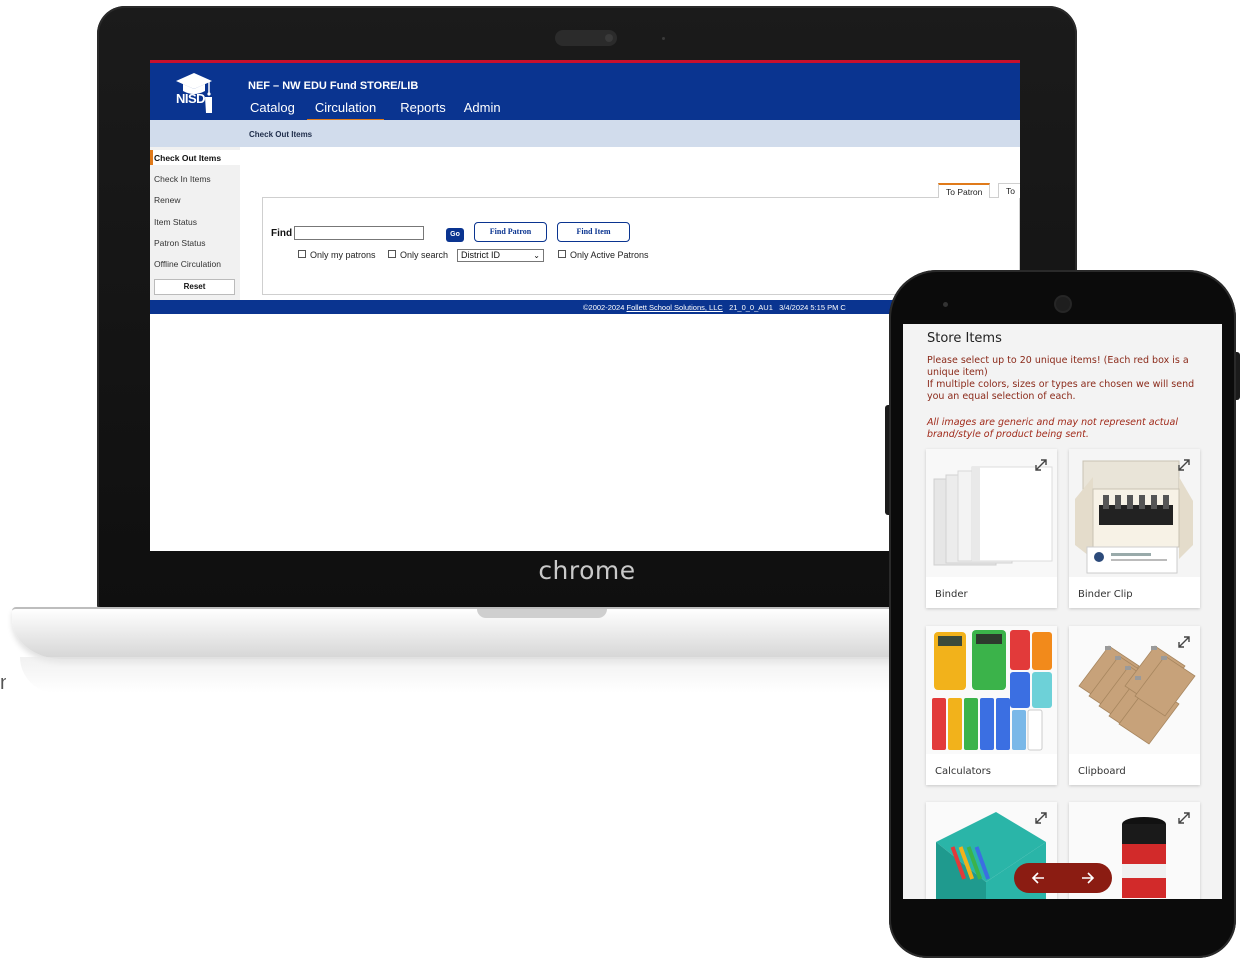 The image size is (1243, 958). Describe the element at coordinates (167, 200) in the screenshot. I see `sidebar-item-renew: Renew` at that location.